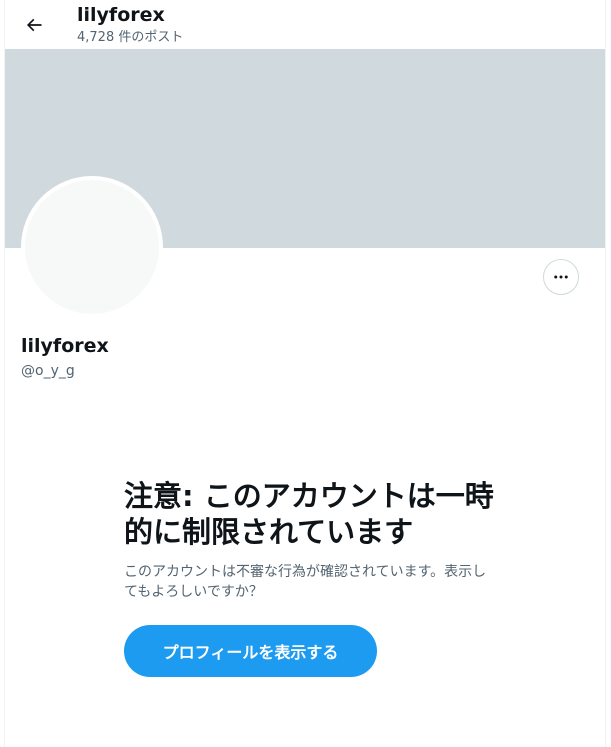 This screenshot has width=611, height=747. Describe the element at coordinates (305, 582) in the screenshot. I see `notice-body: このアカウントは不審な行為が確認されています。表示してもよろしいですか？` at that location.